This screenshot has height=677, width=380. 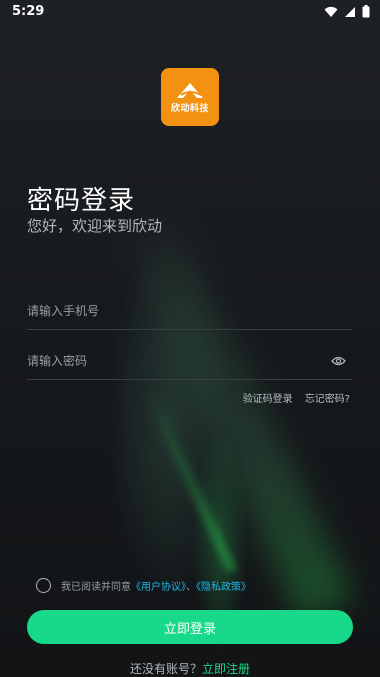 I want to click on user-agreement-link: 《用户协议》, so click(x=158, y=587).